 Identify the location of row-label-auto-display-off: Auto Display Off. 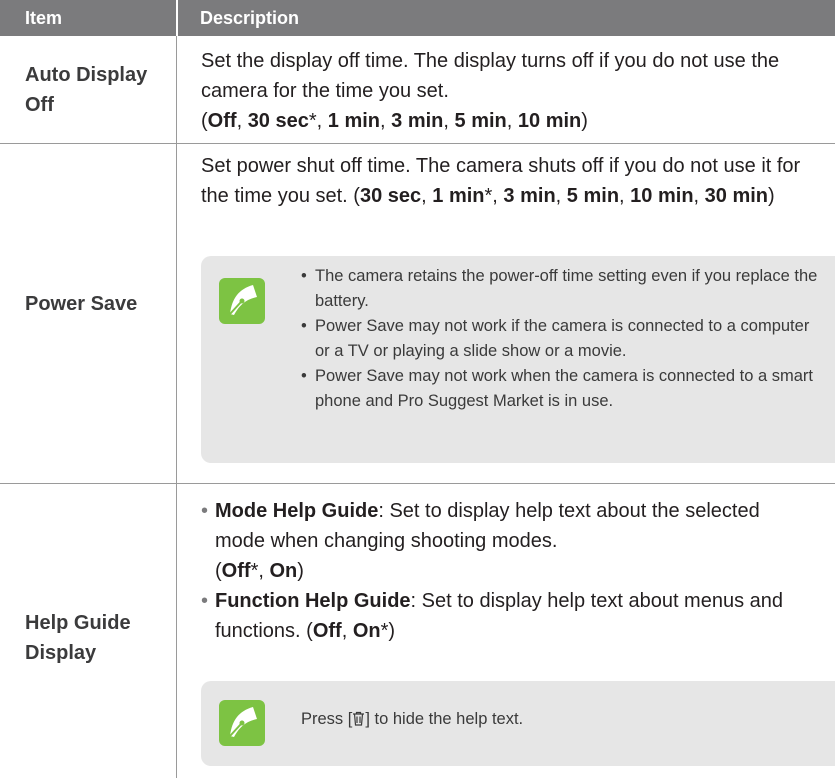
(86, 90).